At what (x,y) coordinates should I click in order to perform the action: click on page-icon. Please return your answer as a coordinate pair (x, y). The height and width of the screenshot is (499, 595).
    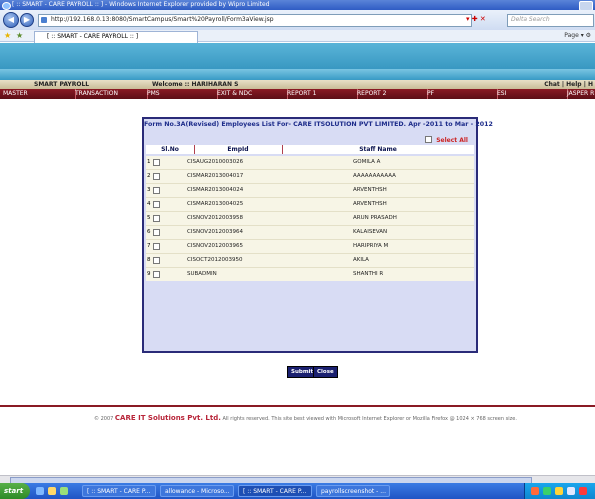
    Looking at the image, I should click on (44, 20).